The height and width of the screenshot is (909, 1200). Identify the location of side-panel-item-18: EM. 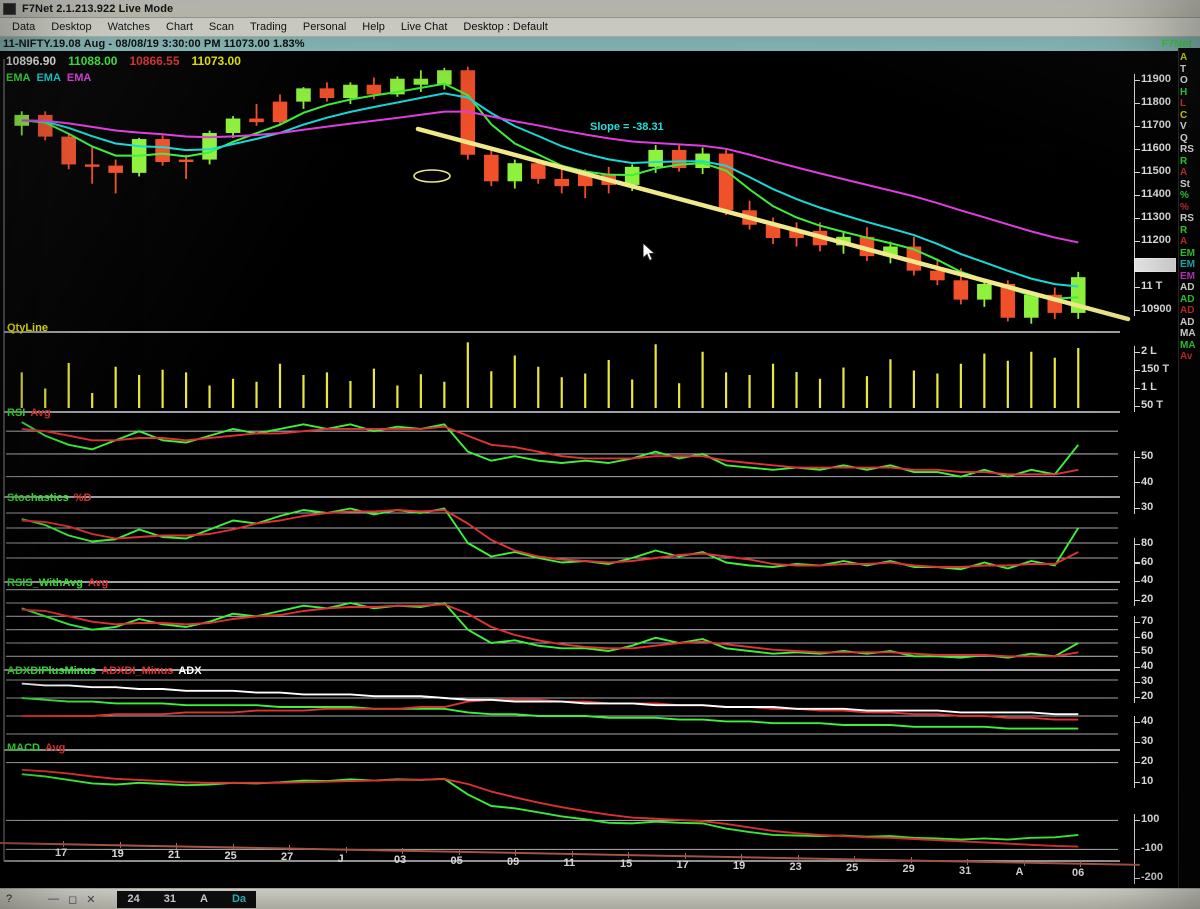
(1189, 265).